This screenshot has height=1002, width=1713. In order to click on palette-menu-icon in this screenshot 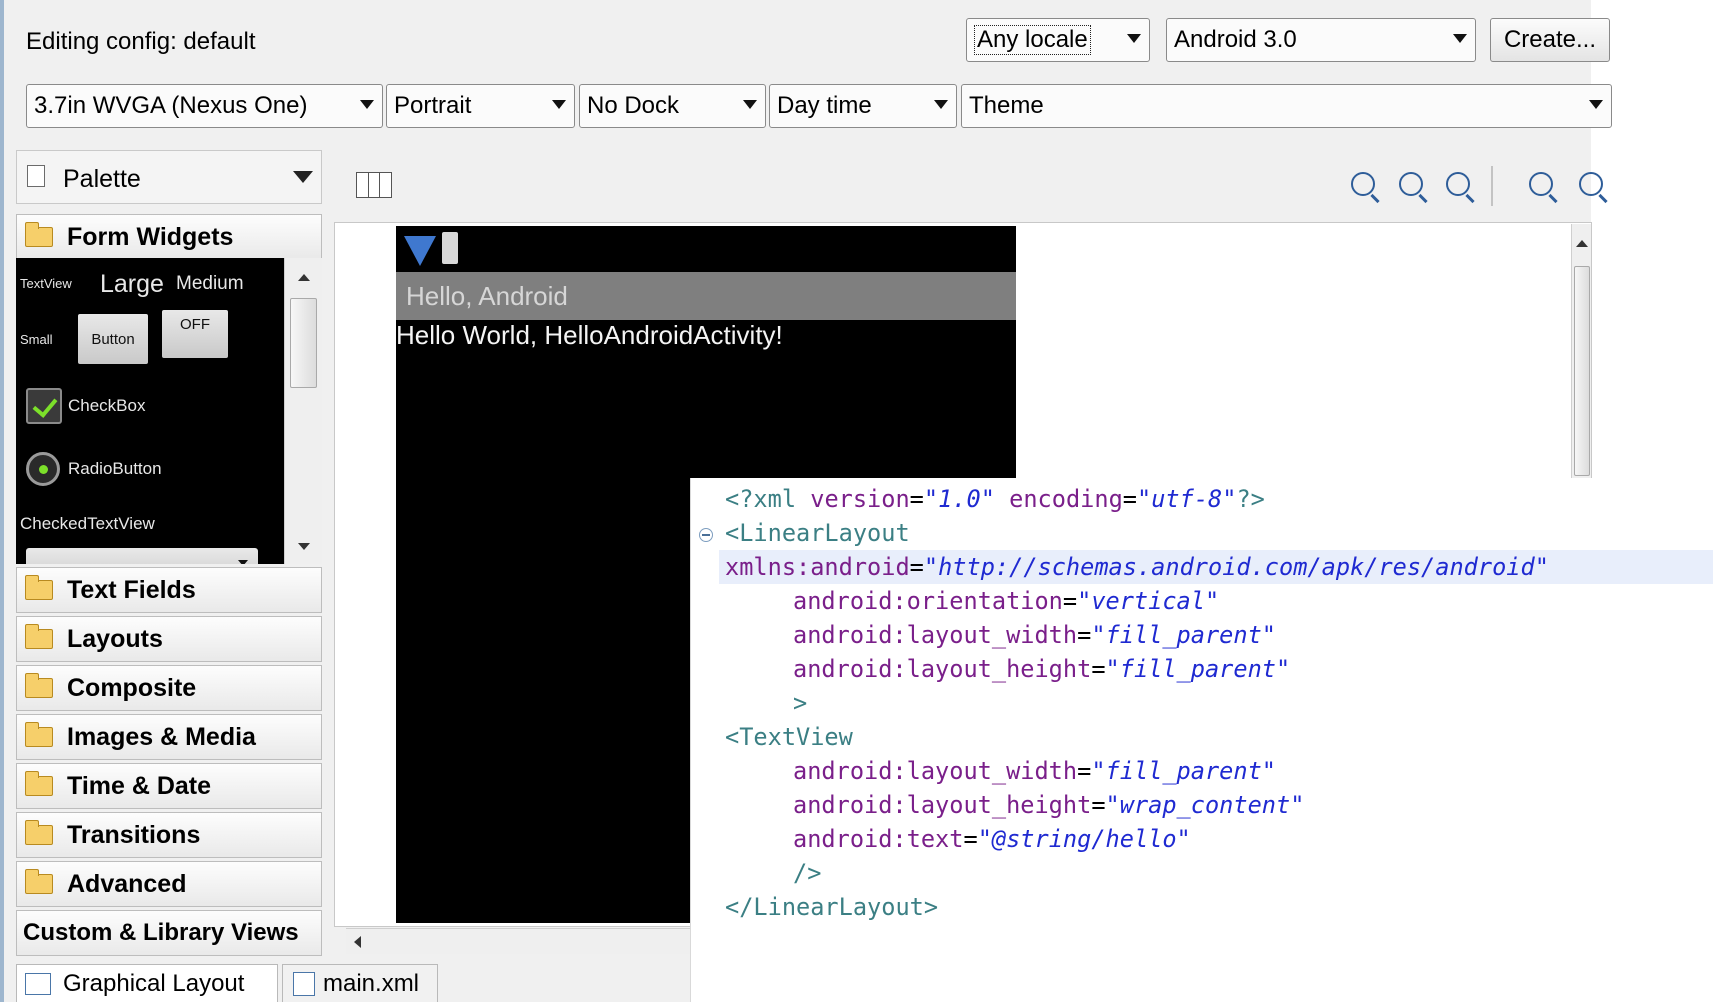, I will do `click(303, 177)`.